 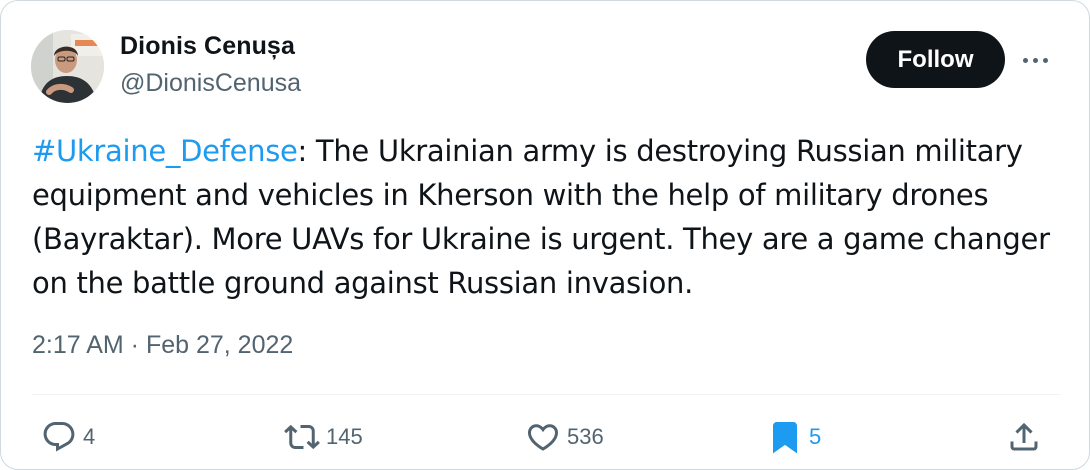 What do you see at coordinates (1035, 60) in the screenshot?
I see `more-horizontal-icon` at bounding box center [1035, 60].